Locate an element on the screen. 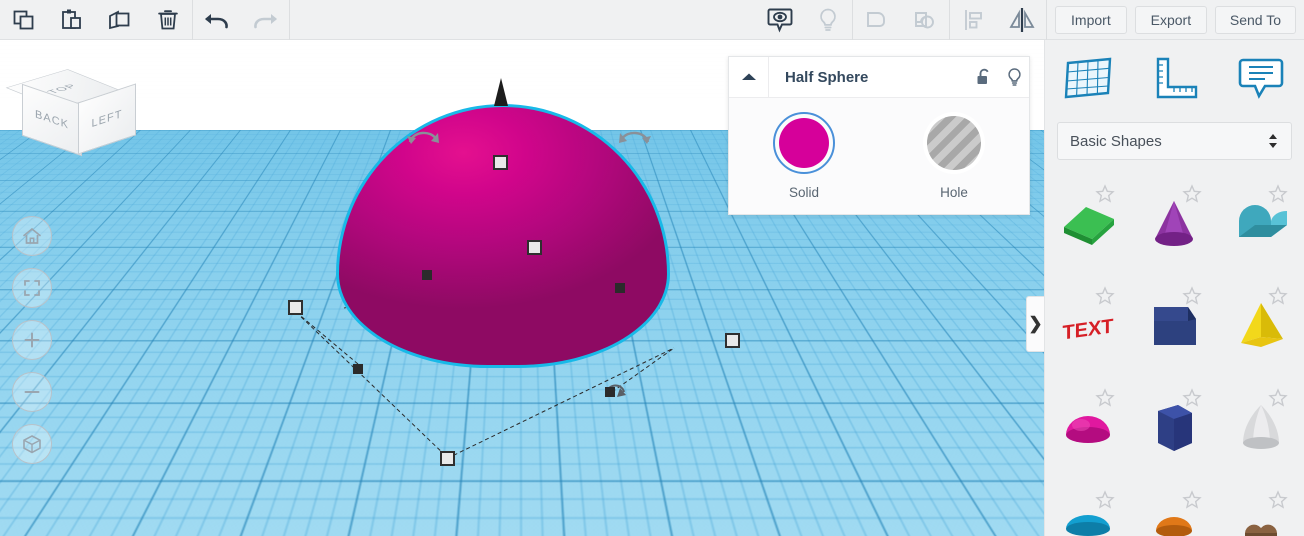 This screenshot has height=536, width=1304. solid-swatch is located at coordinates (804, 143).